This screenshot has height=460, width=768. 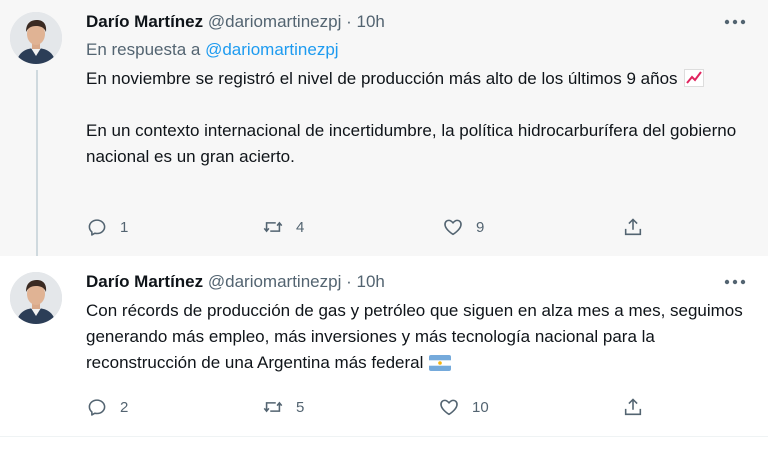 I want to click on like-count: 9, so click(x=480, y=227).